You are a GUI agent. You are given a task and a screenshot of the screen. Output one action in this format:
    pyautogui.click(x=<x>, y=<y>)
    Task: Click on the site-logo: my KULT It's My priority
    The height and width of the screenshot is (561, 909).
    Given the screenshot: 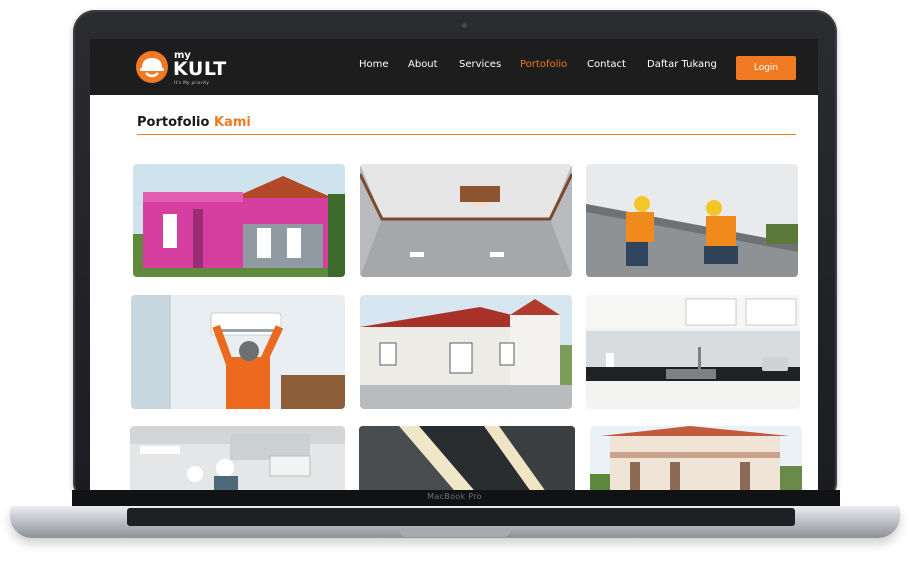 What is the action you would take?
    pyautogui.click(x=186, y=67)
    